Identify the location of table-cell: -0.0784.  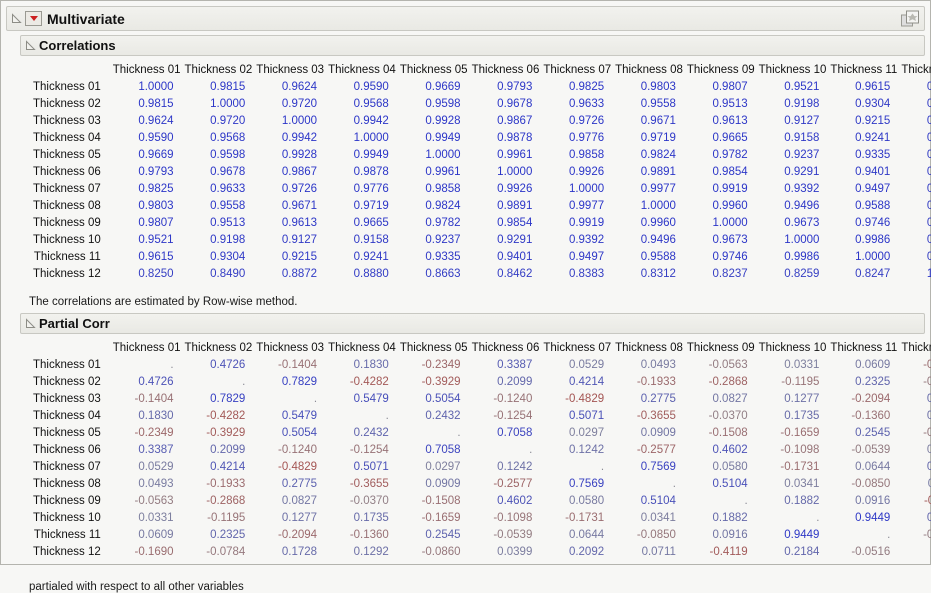
(927, 382).